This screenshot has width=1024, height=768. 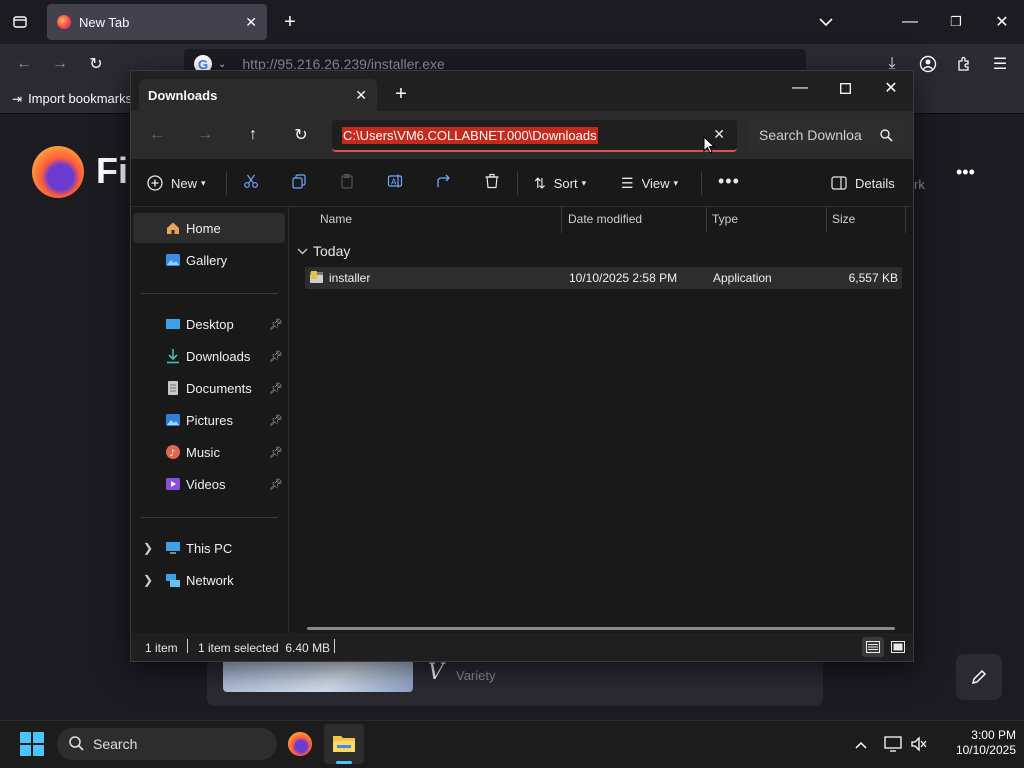 I want to click on explorer-tab-downloads: Downloads ✕, so click(x=258, y=95).